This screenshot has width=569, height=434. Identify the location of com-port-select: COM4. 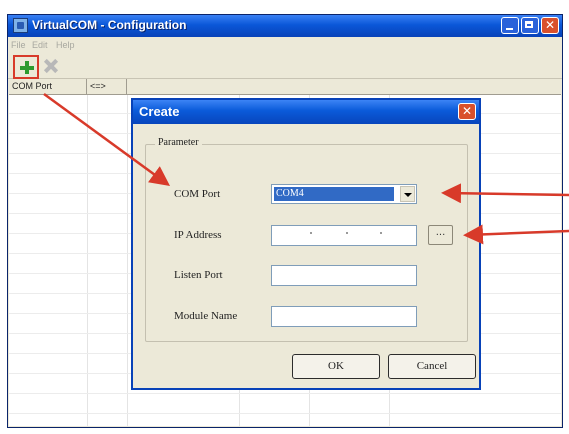
(344, 194).